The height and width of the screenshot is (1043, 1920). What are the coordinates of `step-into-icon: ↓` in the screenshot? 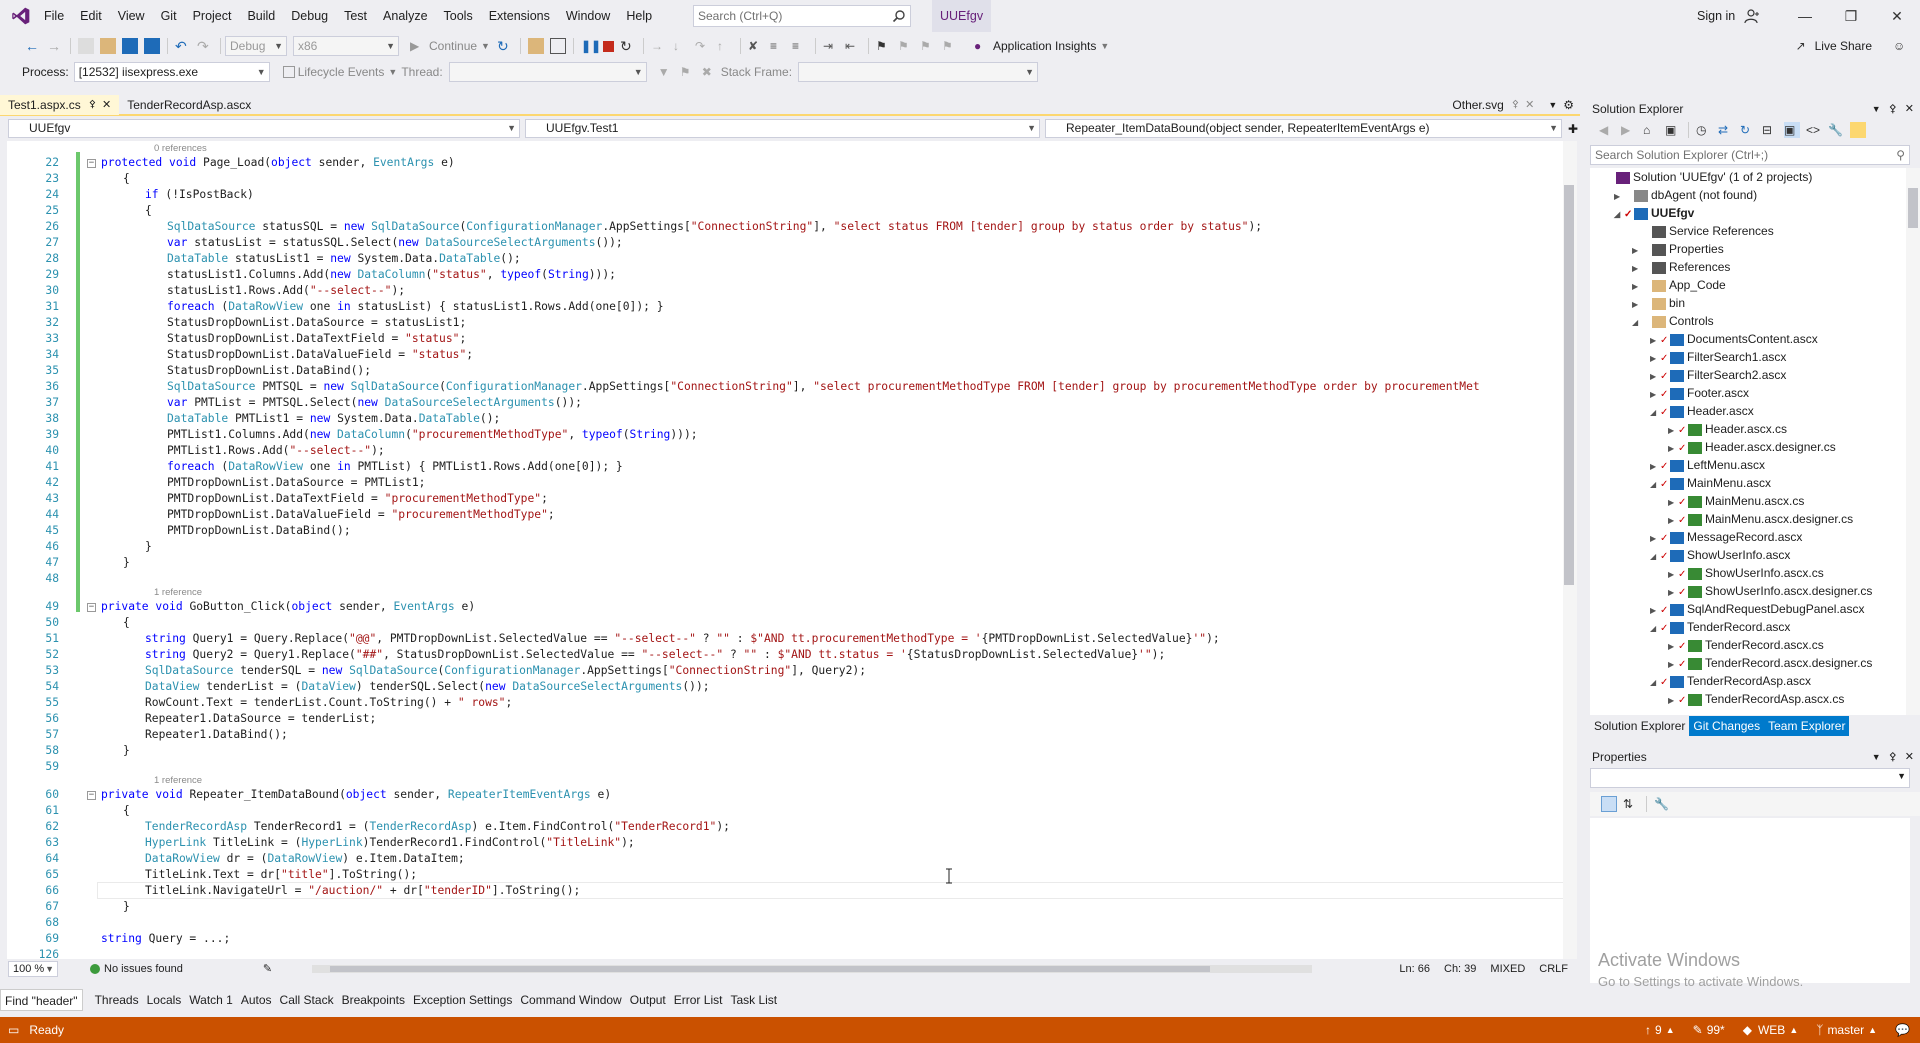 It's located at (681, 46).